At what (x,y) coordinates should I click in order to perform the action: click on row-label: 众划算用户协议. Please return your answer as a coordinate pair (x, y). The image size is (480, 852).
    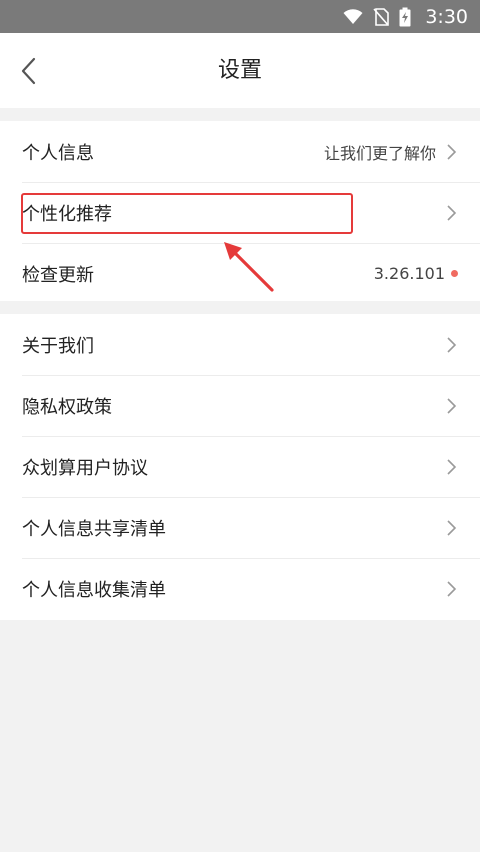
    Looking at the image, I should click on (85, 468).